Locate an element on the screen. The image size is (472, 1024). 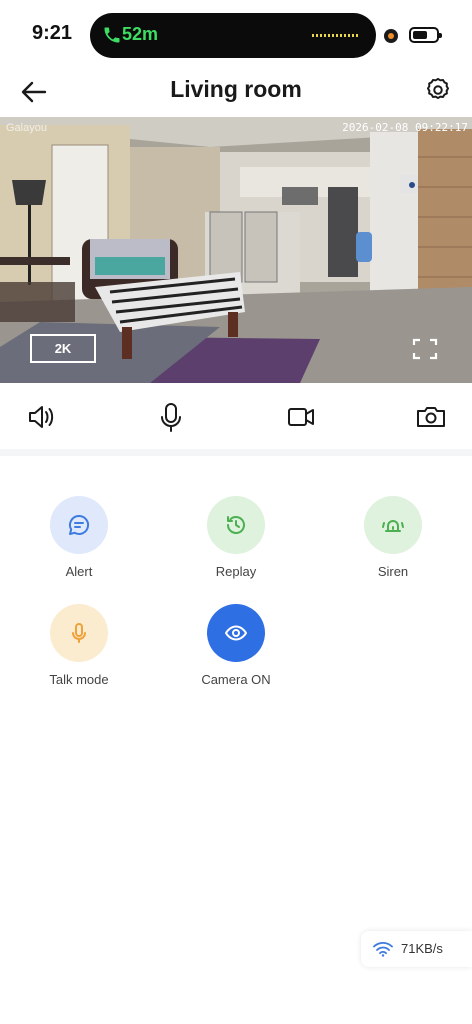
alert-button: Alert is located at coordinates (79, 537).